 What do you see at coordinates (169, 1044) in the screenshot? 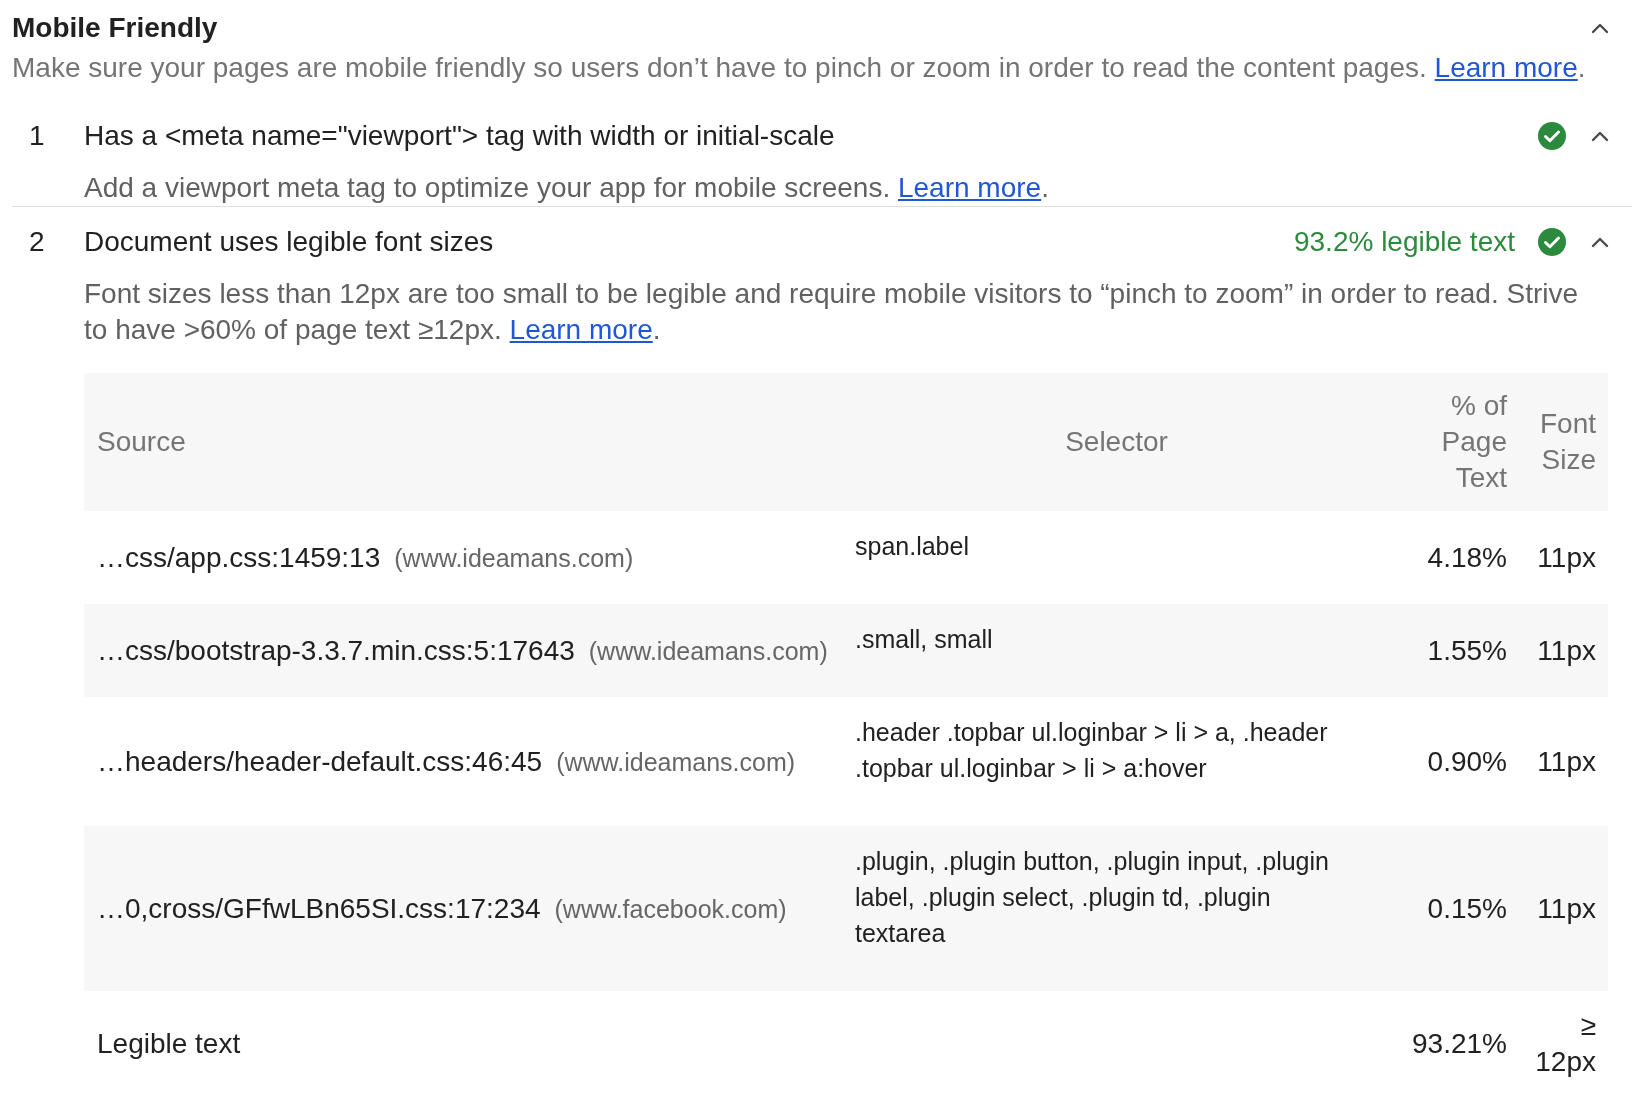
I see `summary-label: Legible text` at bounding box center [169, 1044].